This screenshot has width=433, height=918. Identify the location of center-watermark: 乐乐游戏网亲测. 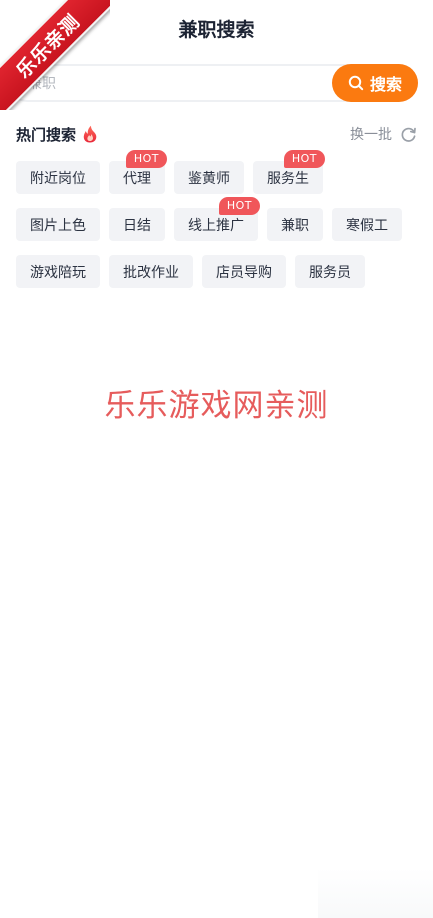
(216, 406).